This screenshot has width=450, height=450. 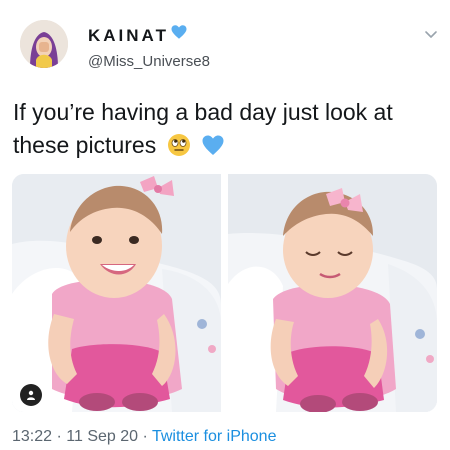 I want to click on tweet-meta: 13:22 · 11 Sep 20 · Twitter for iPhone, so click(x=144, y=437).